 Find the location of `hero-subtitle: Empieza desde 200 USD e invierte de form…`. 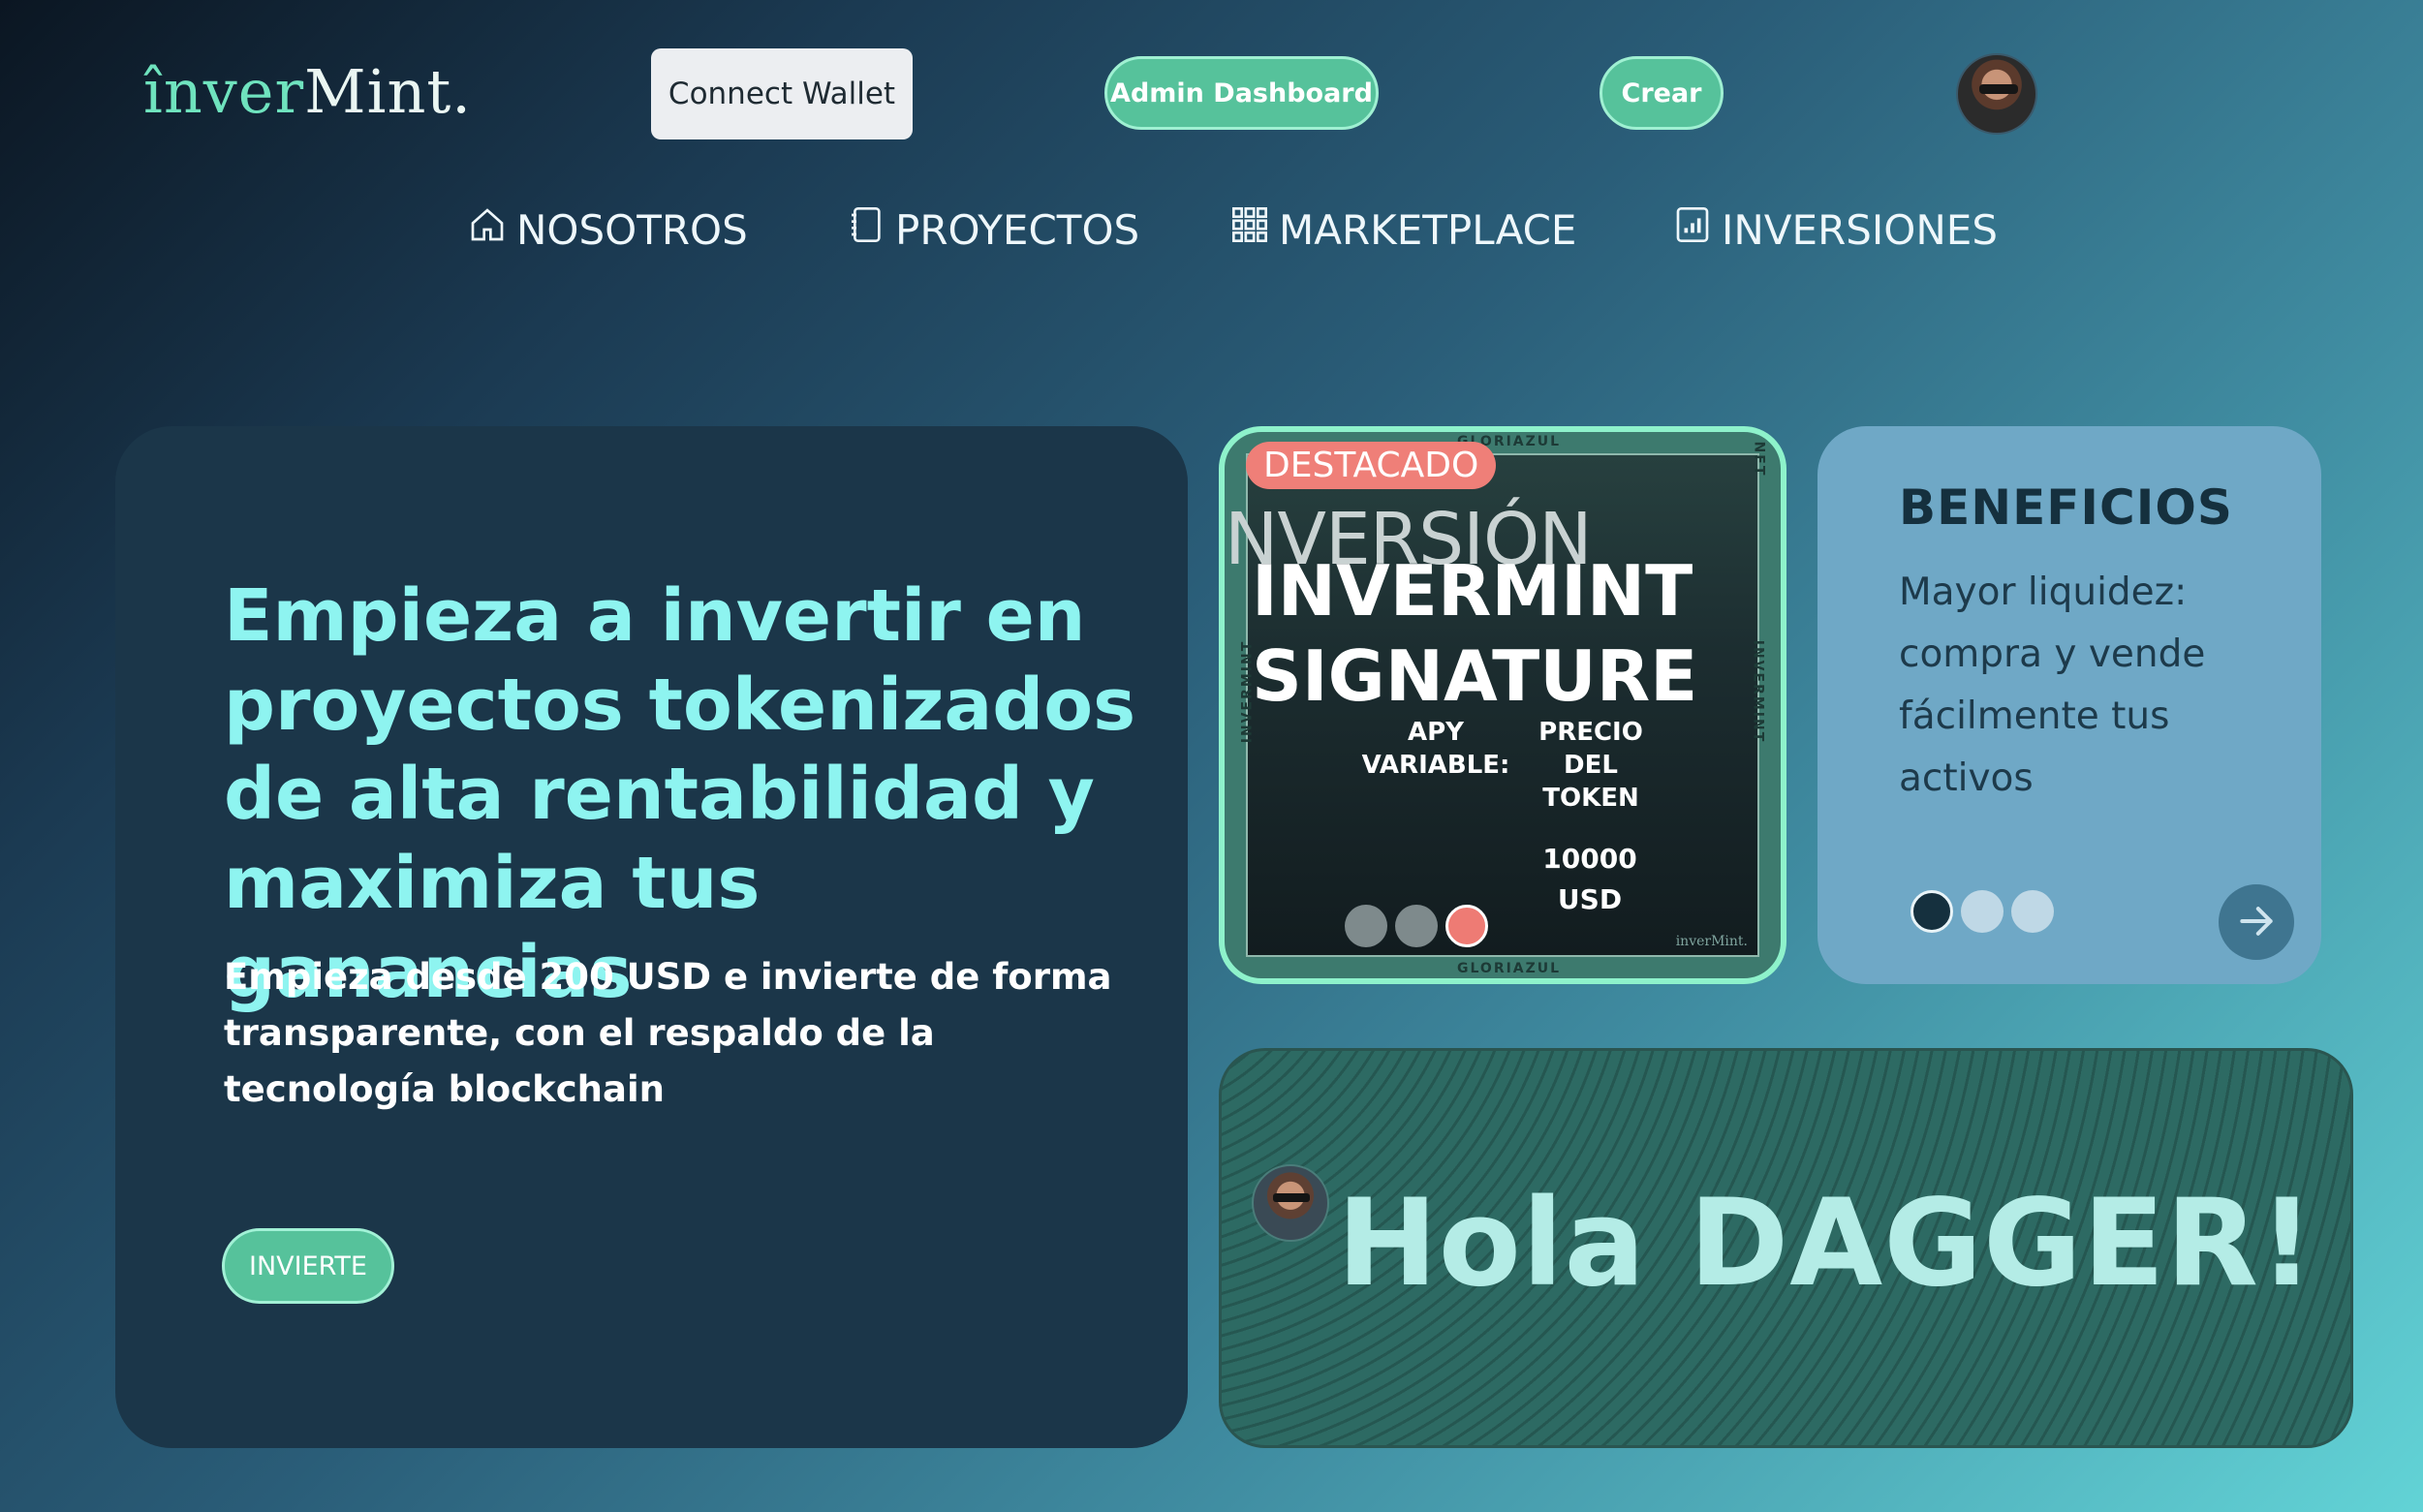

hero-subtitle: Empieza desde 200 USD e invierte de form… is located at coordinates (668, 1033).